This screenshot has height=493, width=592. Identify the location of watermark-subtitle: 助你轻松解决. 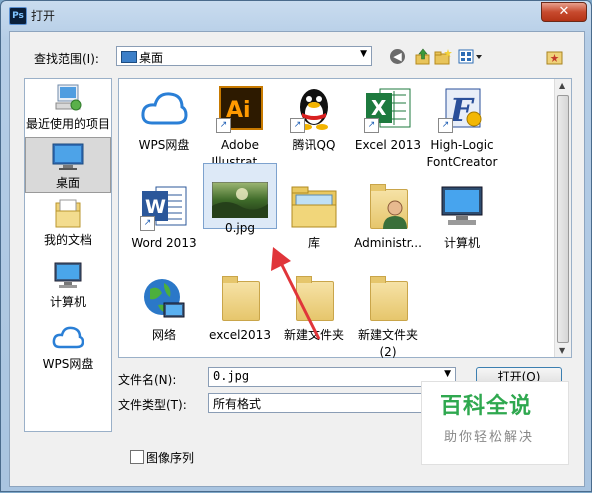
(489, 437).